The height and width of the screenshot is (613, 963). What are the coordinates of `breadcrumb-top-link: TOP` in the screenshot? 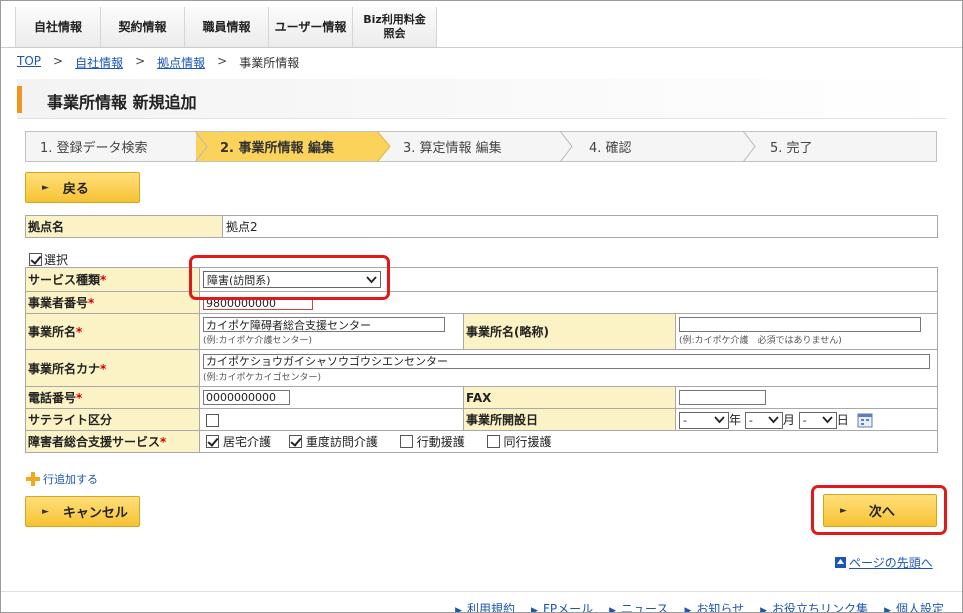 It's located at (29, 62).